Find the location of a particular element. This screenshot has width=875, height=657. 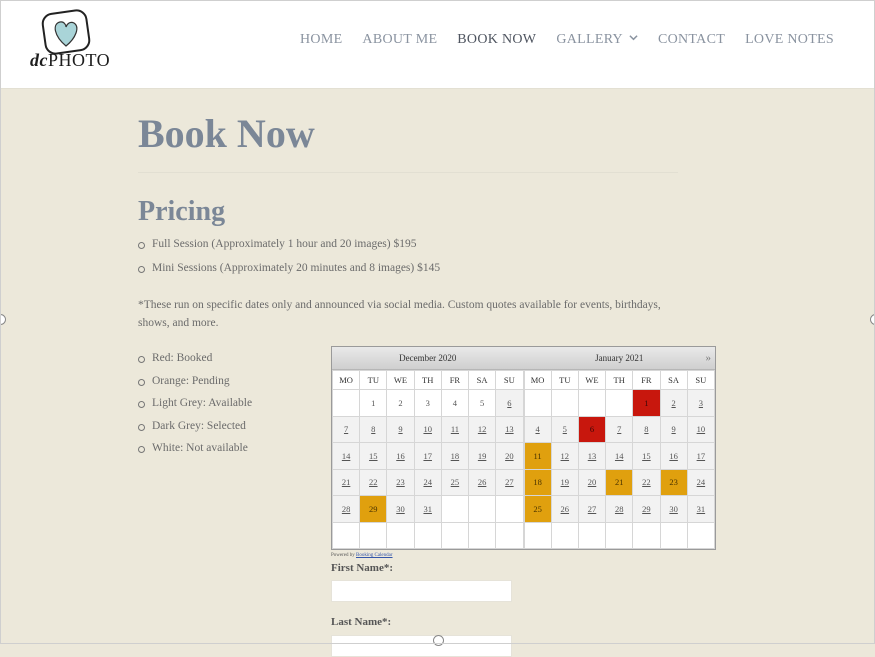

calendar-day: 5 is located at coordinates (564, 429).